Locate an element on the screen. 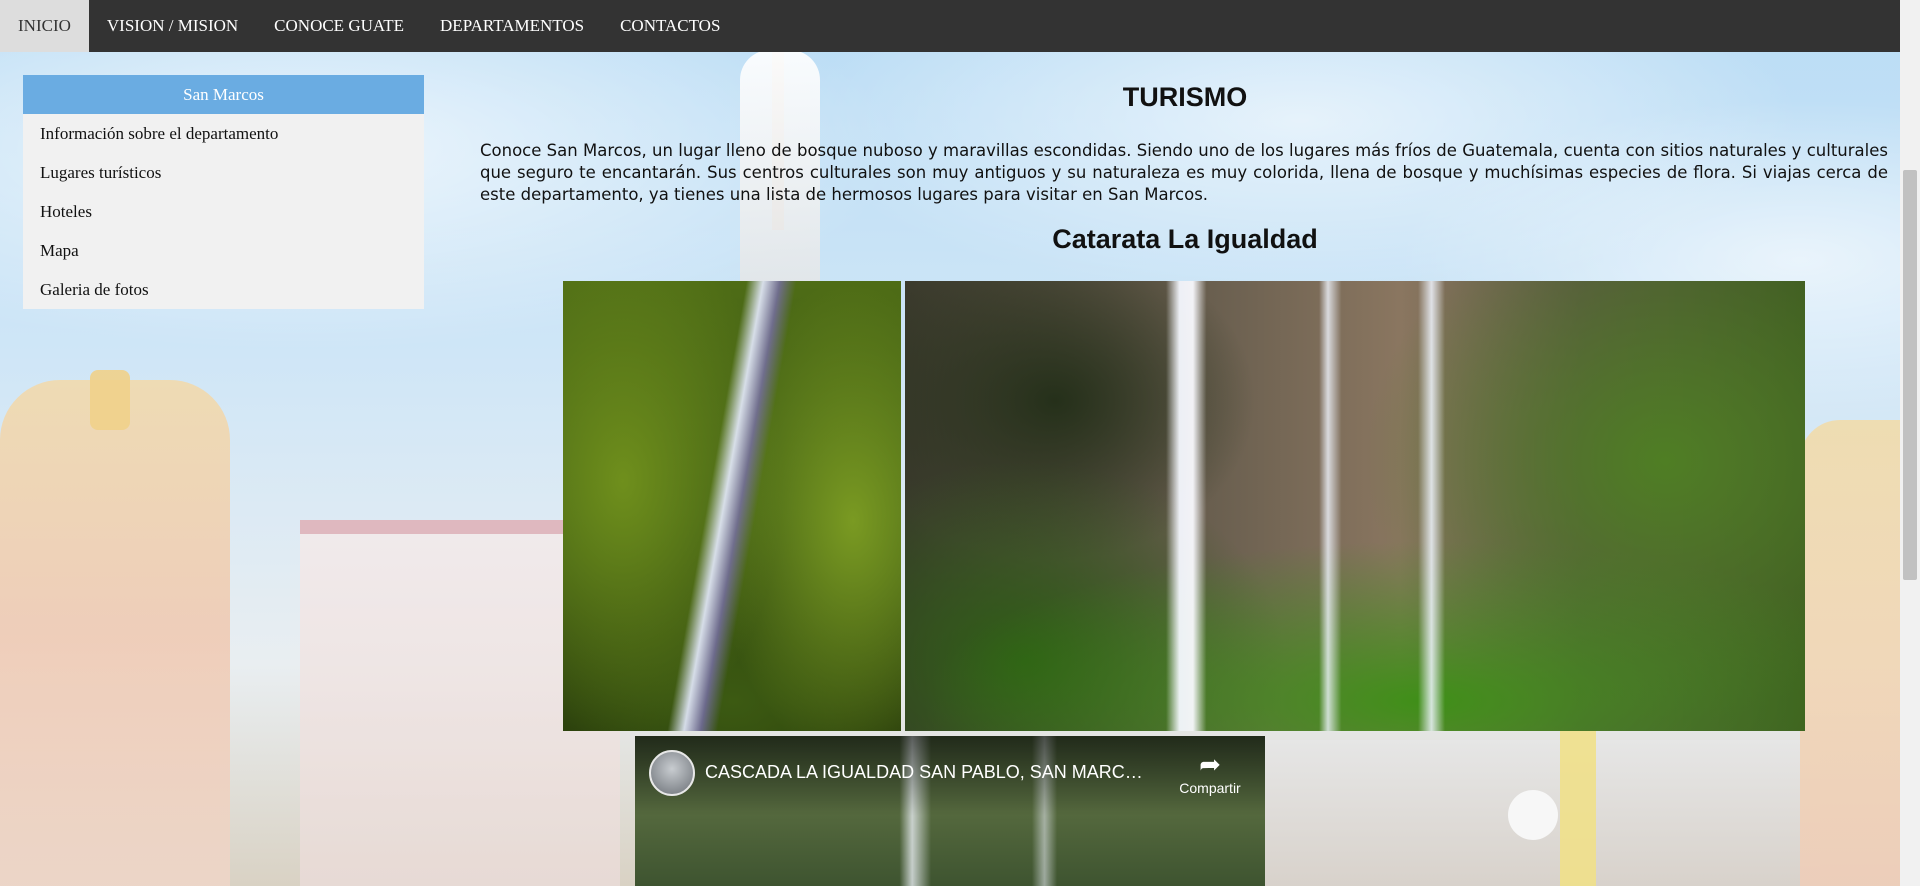 The image size is (1920, 886). page-title: TURISMO is located at coordinates (1185, 97).